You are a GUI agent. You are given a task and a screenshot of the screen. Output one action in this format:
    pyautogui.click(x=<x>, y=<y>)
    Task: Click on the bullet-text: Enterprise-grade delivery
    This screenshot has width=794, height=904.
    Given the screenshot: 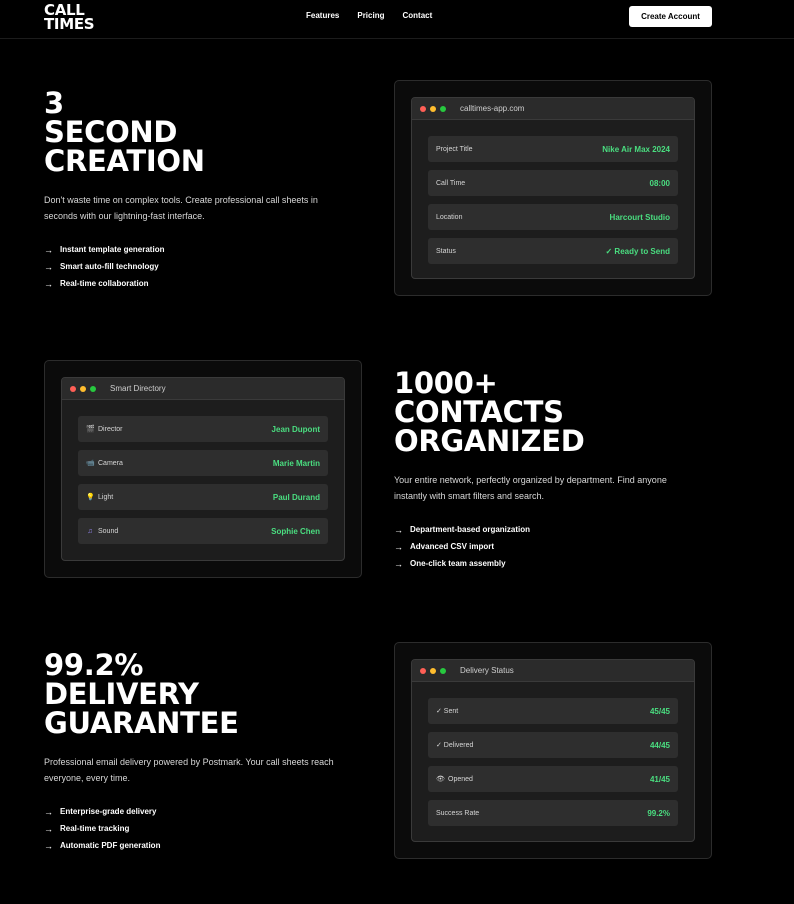 What is the action you would take?
    pyautogui.click(x=108, y=811)
    